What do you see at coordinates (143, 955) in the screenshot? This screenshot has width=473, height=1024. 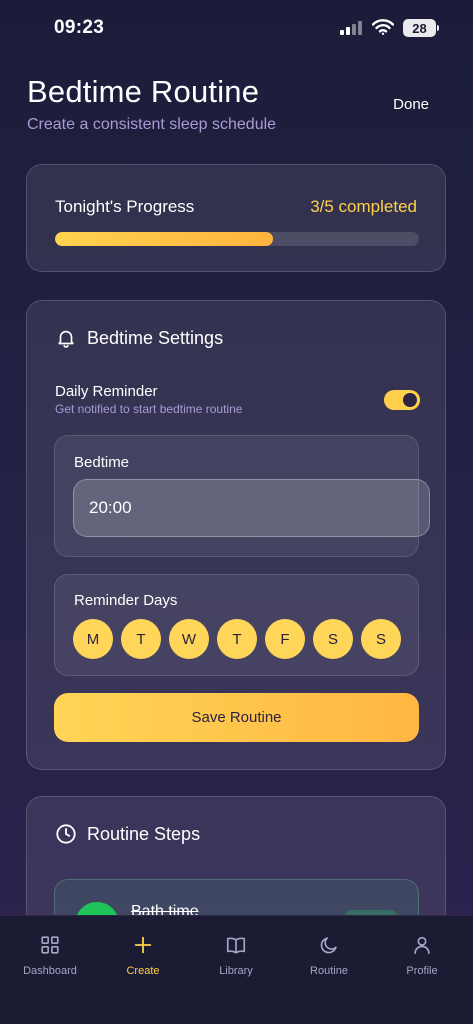 I see `nav-create: Create` at bounding box center [143, 955].